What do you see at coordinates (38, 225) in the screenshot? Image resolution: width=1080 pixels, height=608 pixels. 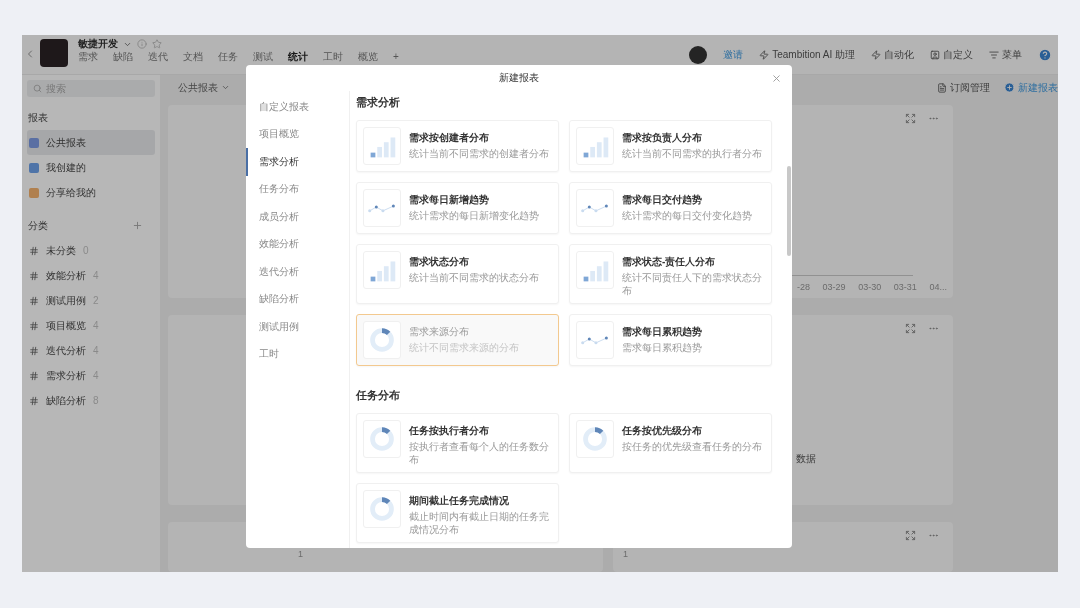 I see `section-title: 分类` at bounding box center [38, 225].